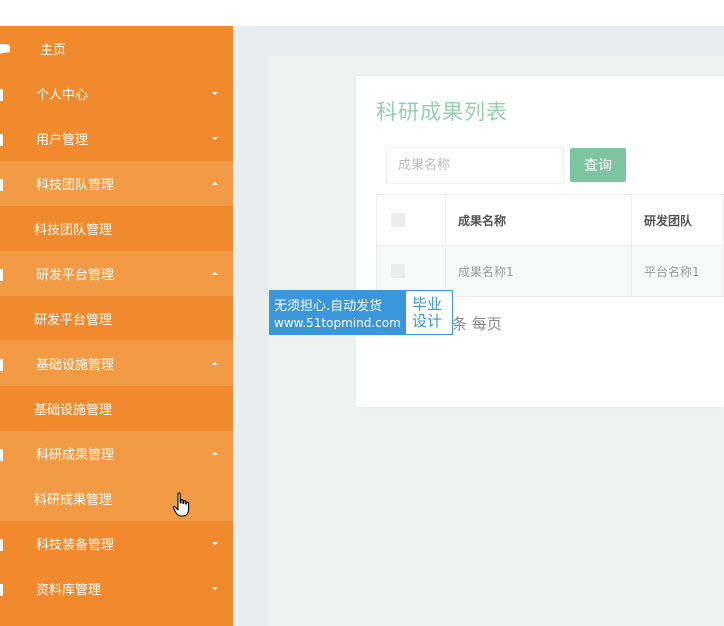 The image size is (724, 626). What do you see at coordinates (62, 140) in the screenshot?
I see `sidebar-item-label: 用户管理` at bounding box center [62, 140].